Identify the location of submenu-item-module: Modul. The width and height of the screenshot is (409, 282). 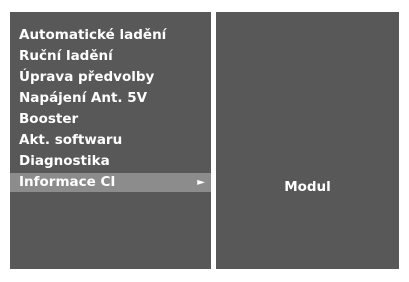
(307, 187).